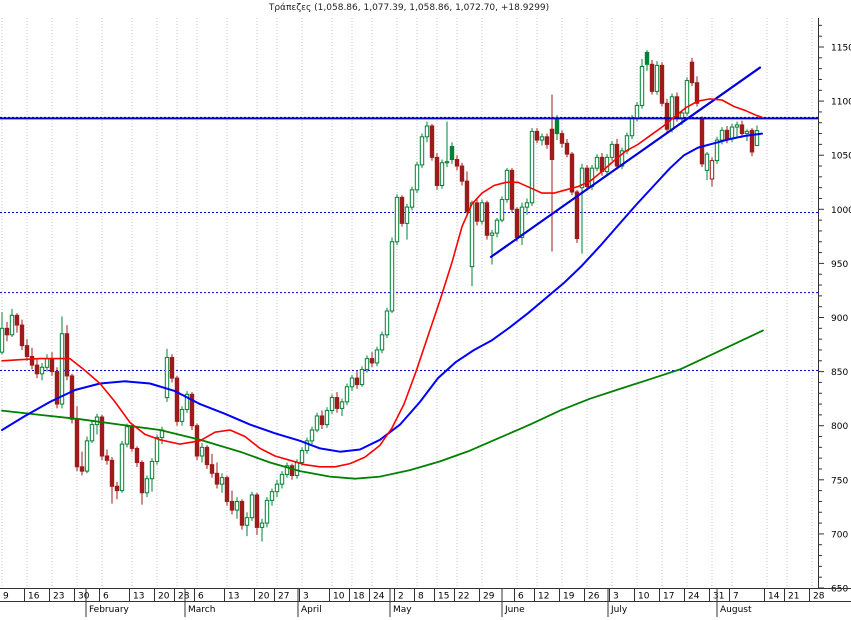 Image resolution: width=851 pixels, height=620 pixels. What do you see at coordinates (839, 481) in the screenshot?
I see `y-axis-label: 750` at bounding box center [839, 481].